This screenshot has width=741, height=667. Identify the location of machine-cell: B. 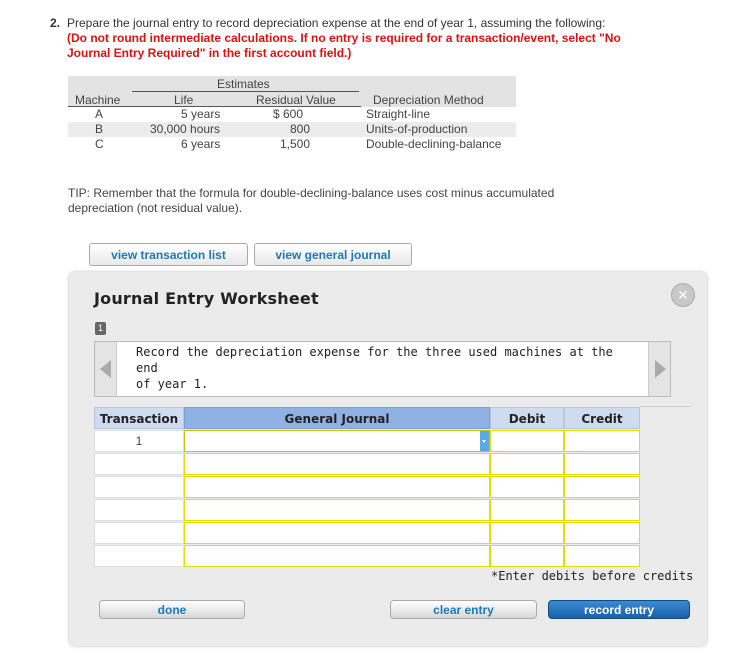
(99, 129).